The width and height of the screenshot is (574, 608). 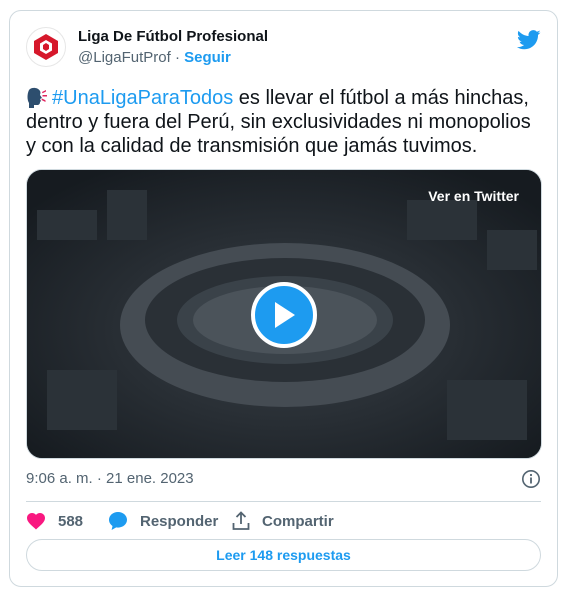 I want to click on share-button: Compartir, so click(x=283, y=521).